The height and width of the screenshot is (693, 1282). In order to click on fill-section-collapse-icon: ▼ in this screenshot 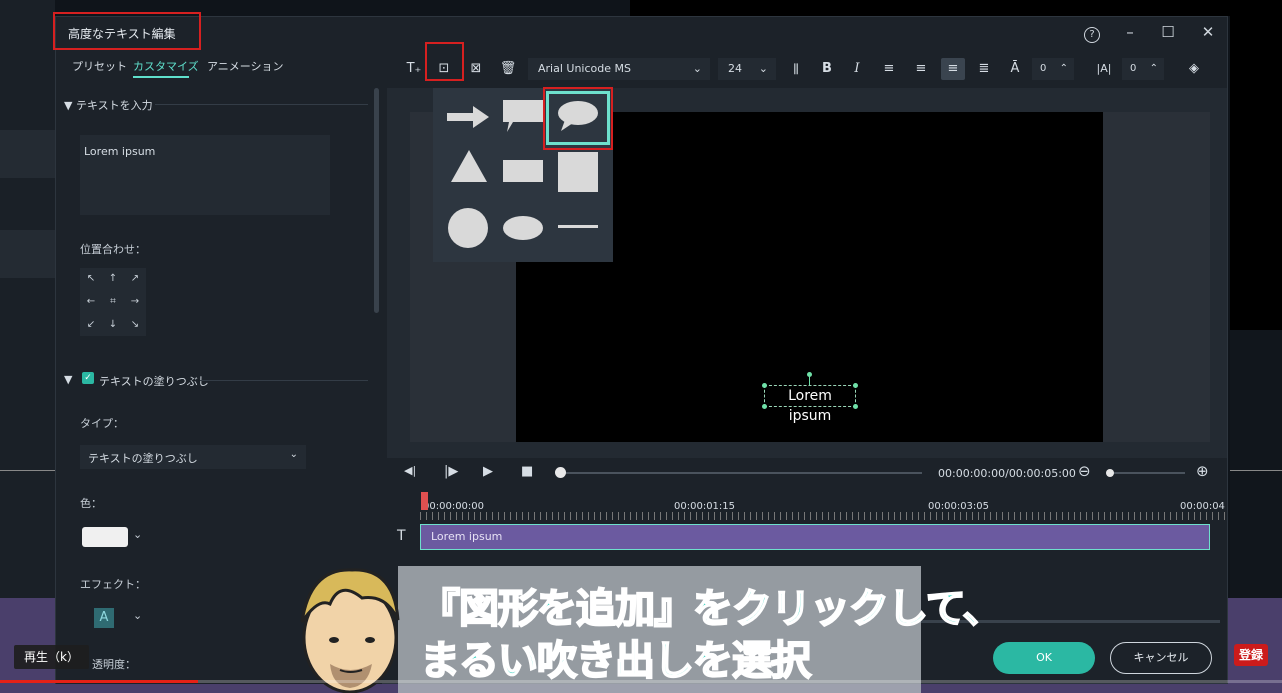, I will do `click(68, 379)`.